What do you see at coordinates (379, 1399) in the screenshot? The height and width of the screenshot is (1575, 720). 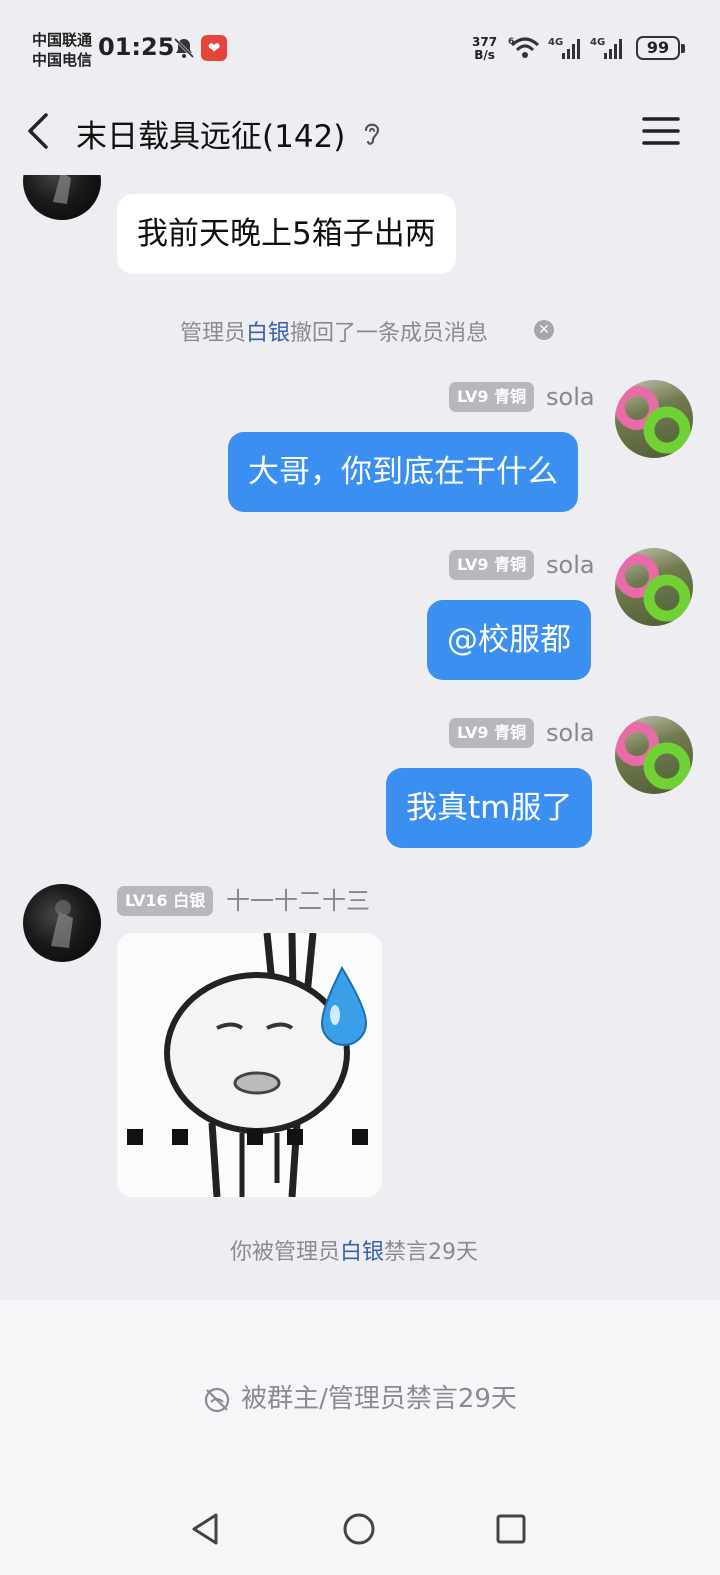 I see `mute-notice-text: 被群主/管理员禁言29天` at bounding box center [379, 1399].